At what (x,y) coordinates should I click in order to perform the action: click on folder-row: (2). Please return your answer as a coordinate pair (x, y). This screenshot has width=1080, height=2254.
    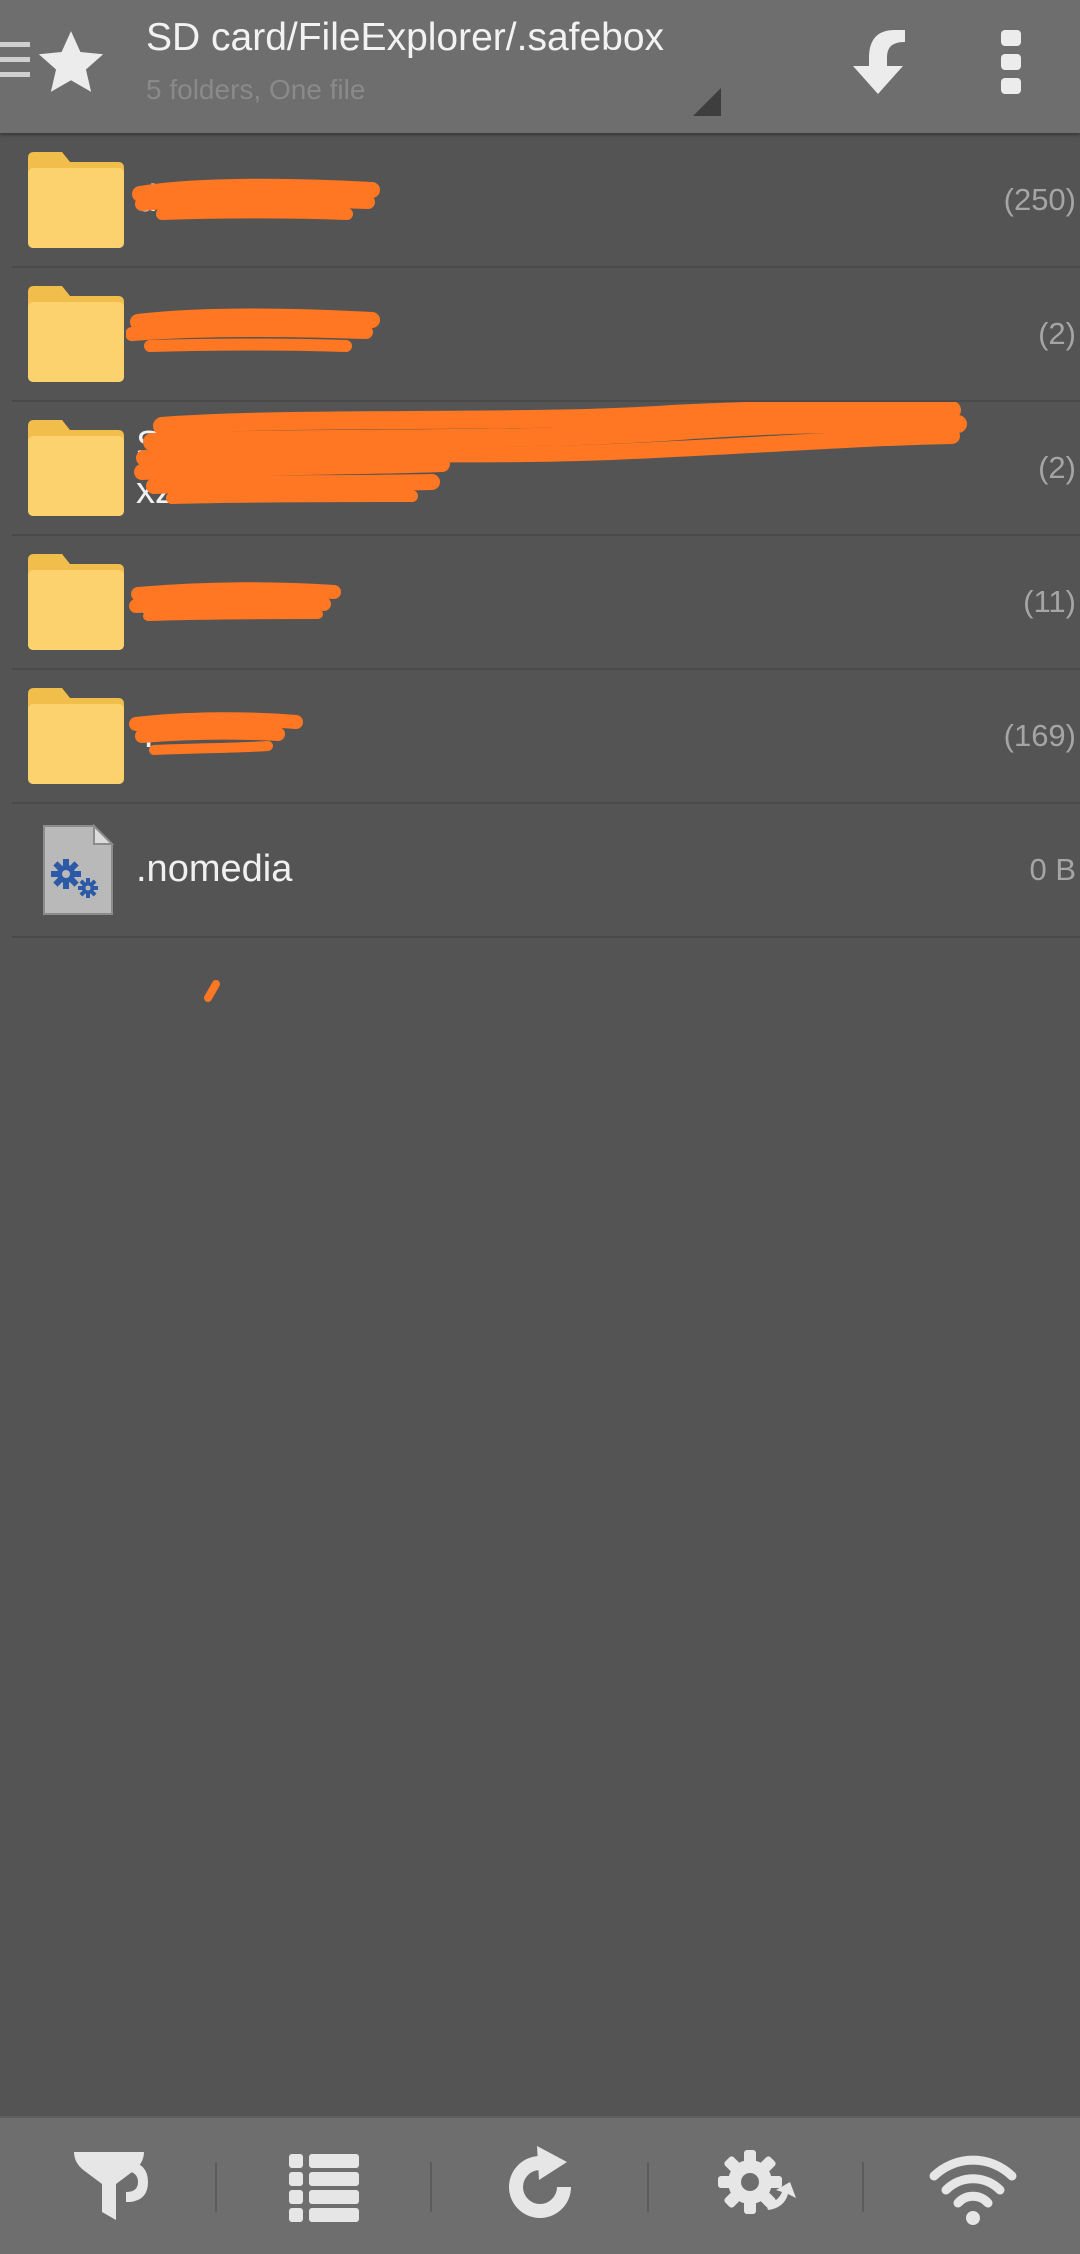
    Looking at the image, I should click on (546, 335).